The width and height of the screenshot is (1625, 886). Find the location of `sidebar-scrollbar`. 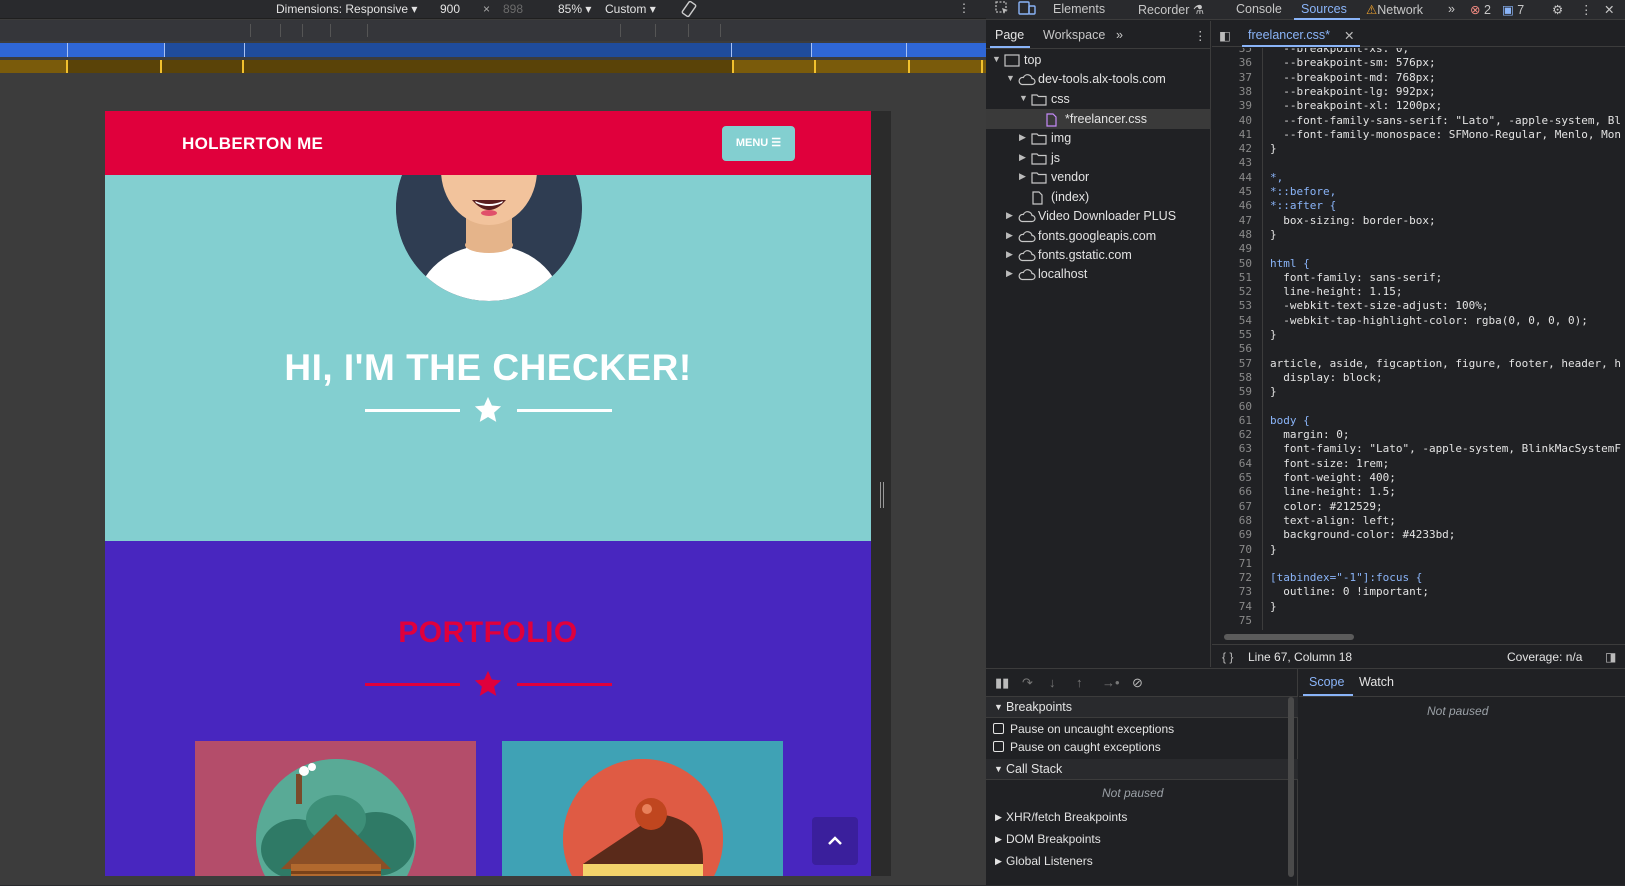

sidebar-scrollbar is located at coordinates (1291, 787).